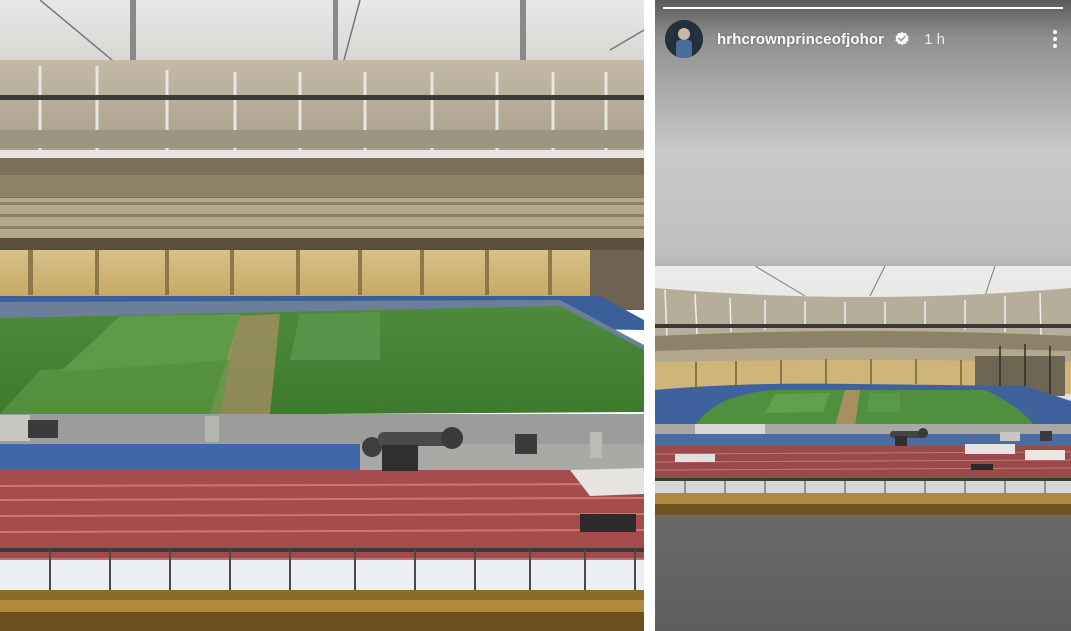  I want to click on profile-avatar, so click(684, 39).